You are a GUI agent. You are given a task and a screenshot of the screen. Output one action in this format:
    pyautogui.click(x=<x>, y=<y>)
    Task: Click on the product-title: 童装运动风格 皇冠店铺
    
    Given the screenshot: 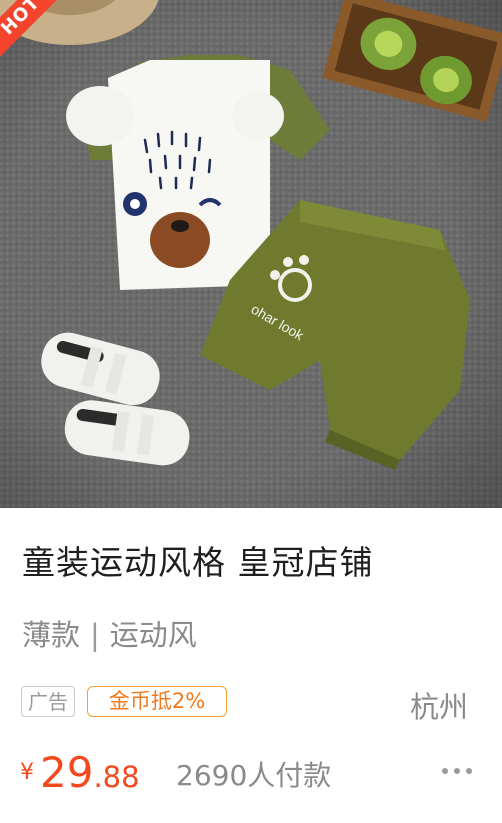 What is the action you would take?
    pyautogui.click(x=198, y=560)
    